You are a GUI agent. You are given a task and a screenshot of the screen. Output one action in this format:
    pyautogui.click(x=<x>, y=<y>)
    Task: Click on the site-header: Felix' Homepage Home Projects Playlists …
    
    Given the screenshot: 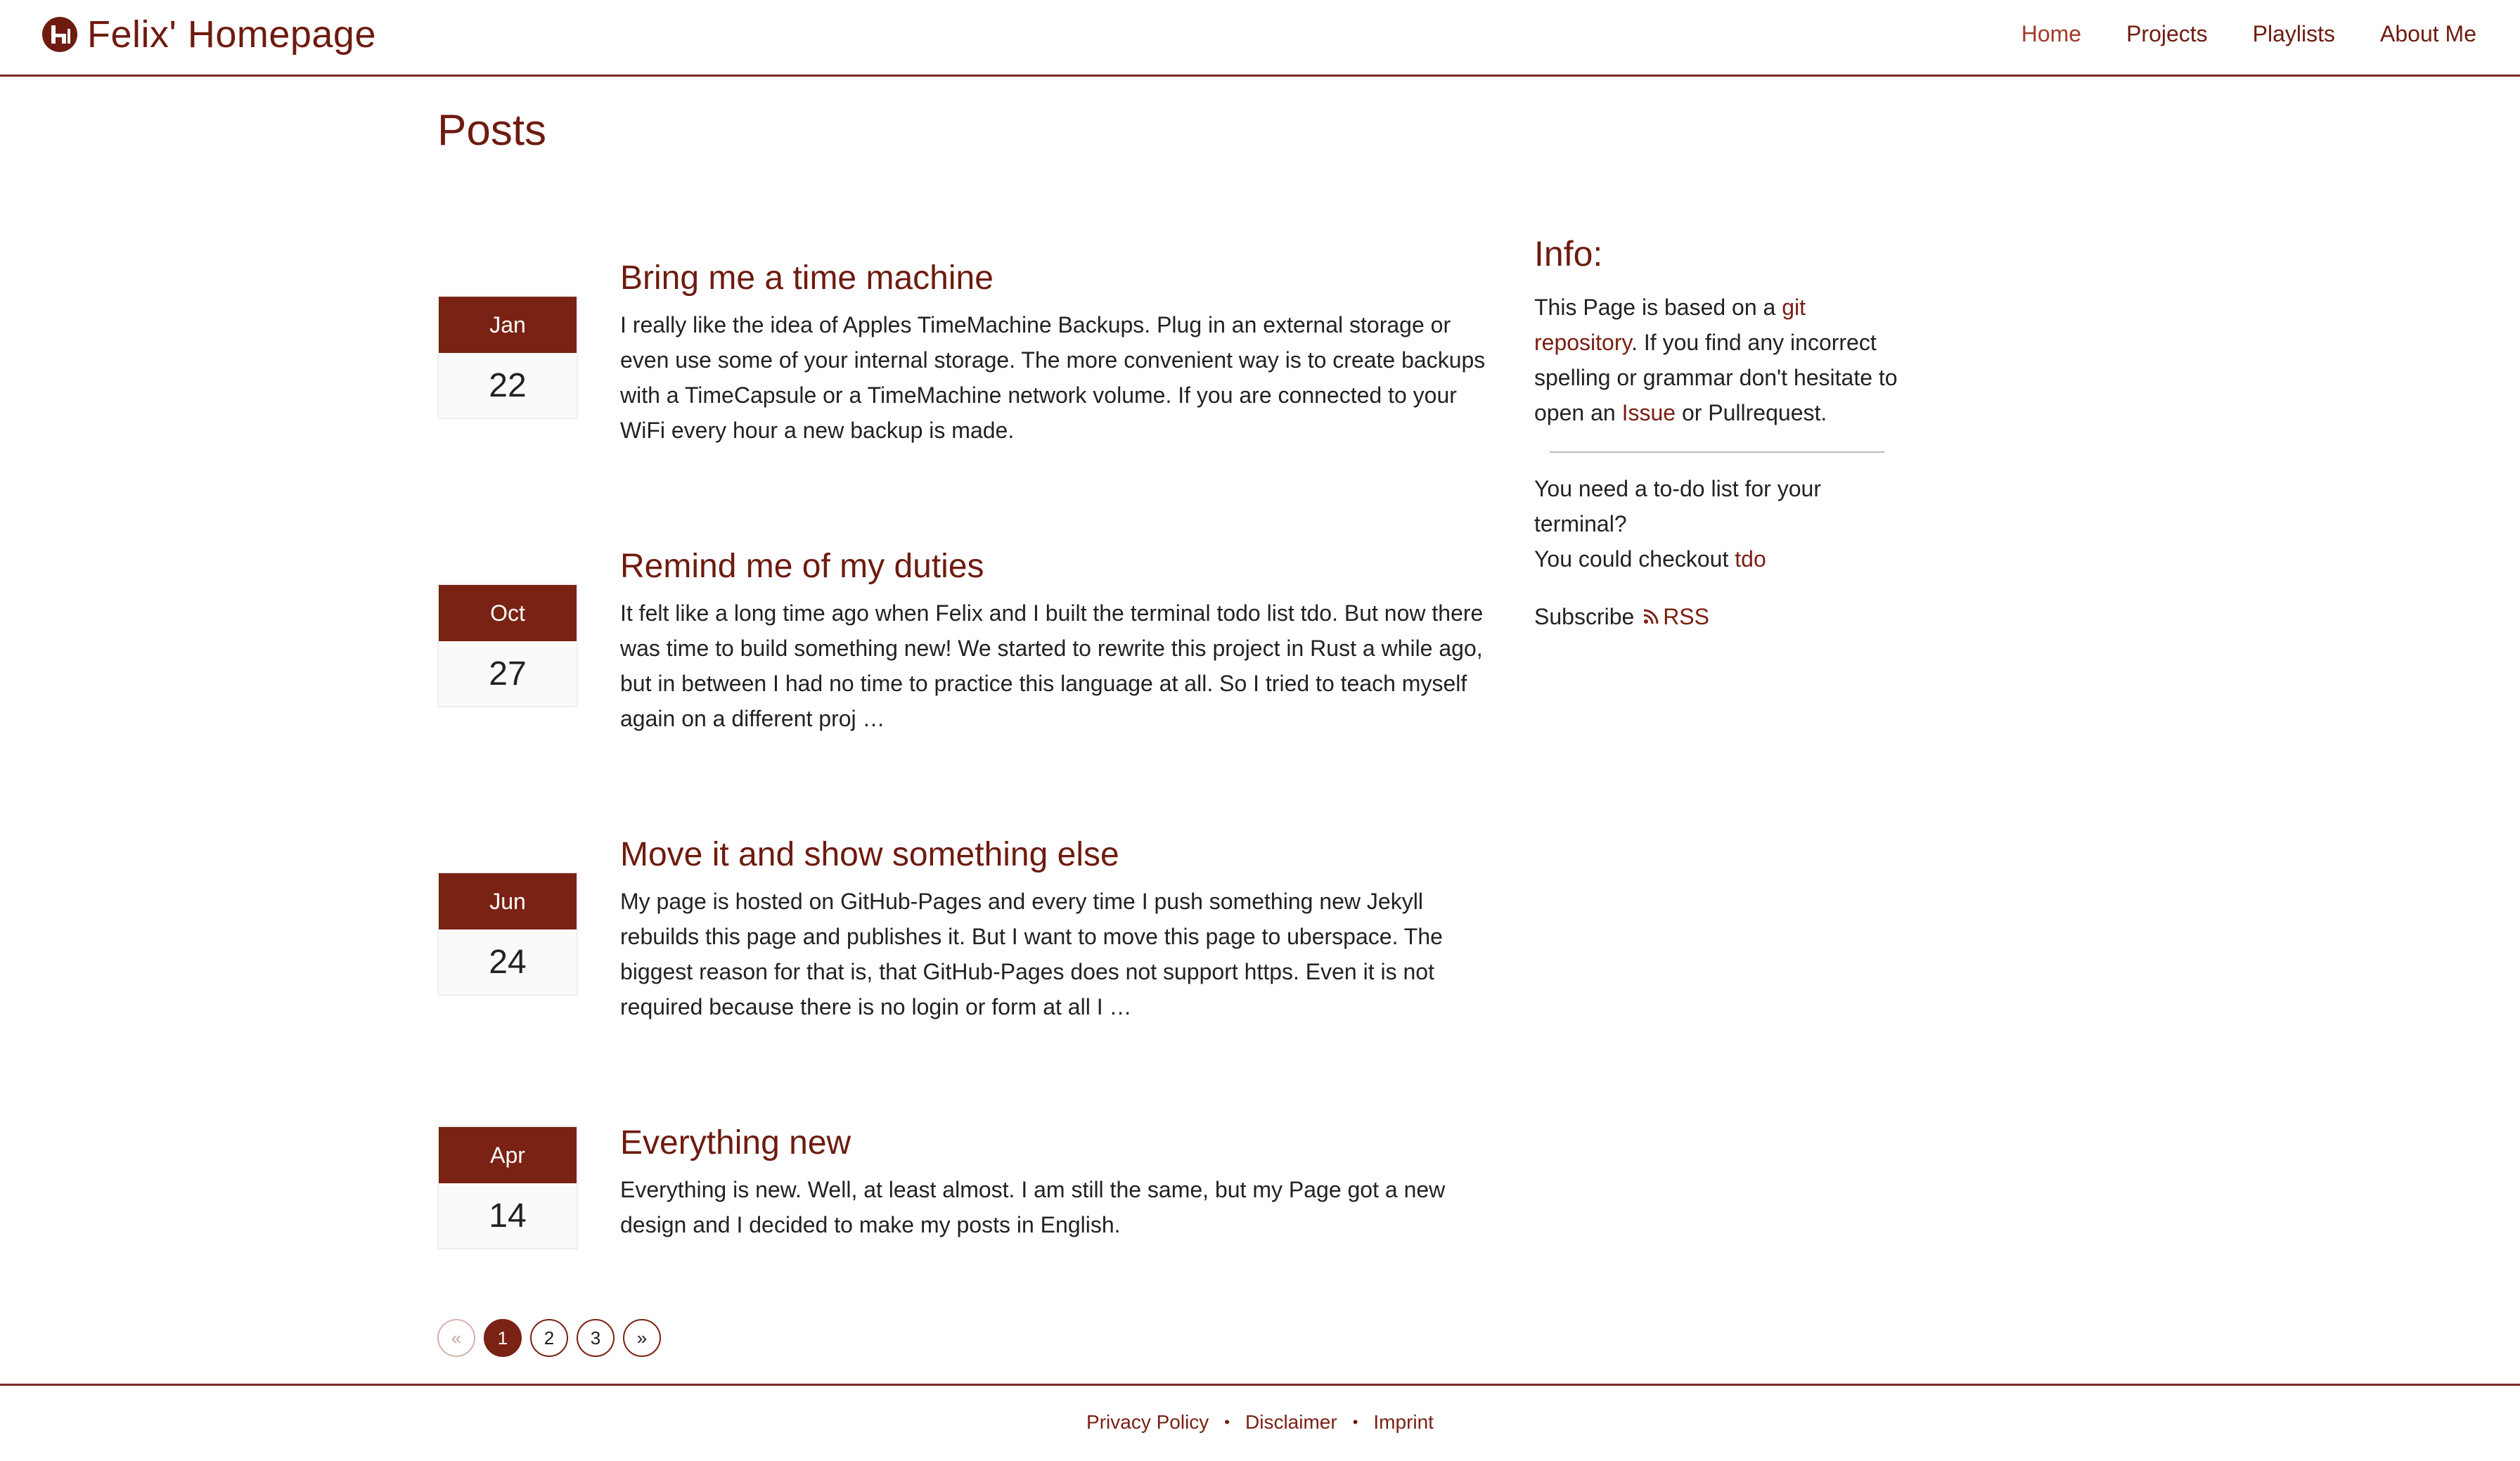 What is the action you would take?
    pyautogui.click(x=1260, y=38)
    